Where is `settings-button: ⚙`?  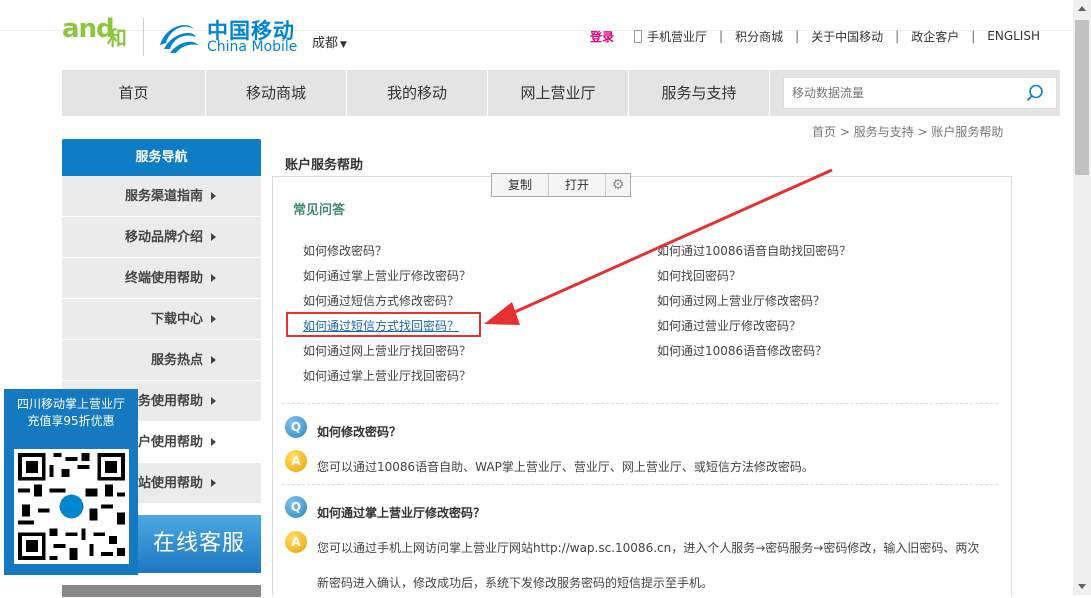
settings-button: ⚙ is located at coordinates (618, 185).